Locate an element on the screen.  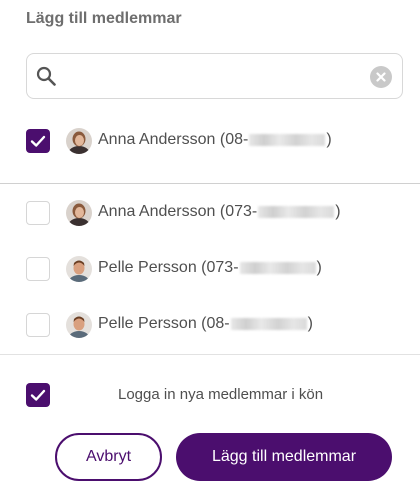
search-box is located at coordinates (214, 76).